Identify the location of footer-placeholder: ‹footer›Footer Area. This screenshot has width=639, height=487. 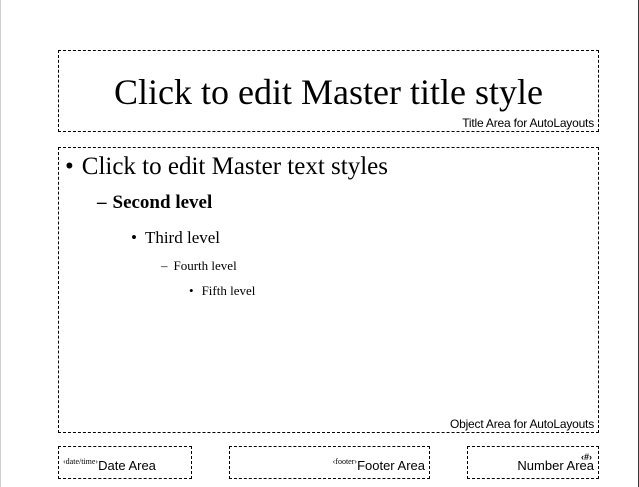
(329, 462).